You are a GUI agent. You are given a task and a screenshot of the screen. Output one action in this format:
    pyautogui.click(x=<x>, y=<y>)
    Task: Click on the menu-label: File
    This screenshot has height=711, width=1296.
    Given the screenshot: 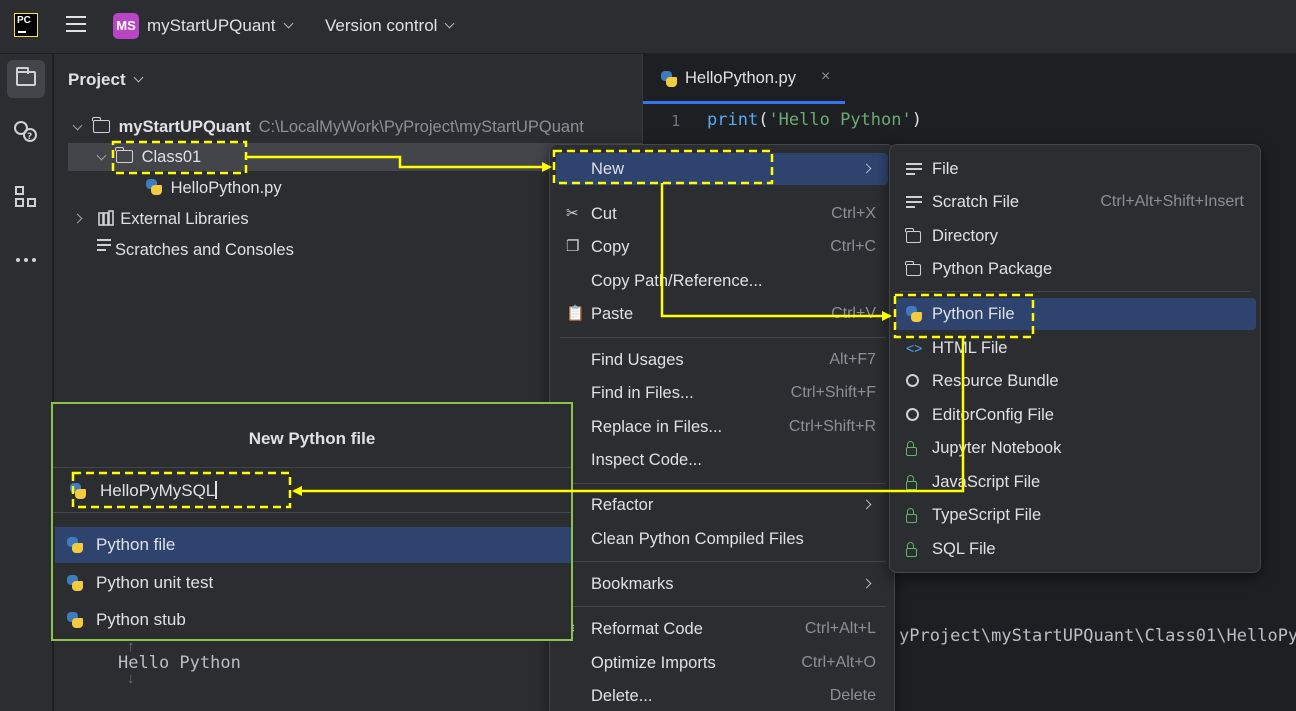 What is the action you would take?
    pyautogui.click(x=945, y=169)
    